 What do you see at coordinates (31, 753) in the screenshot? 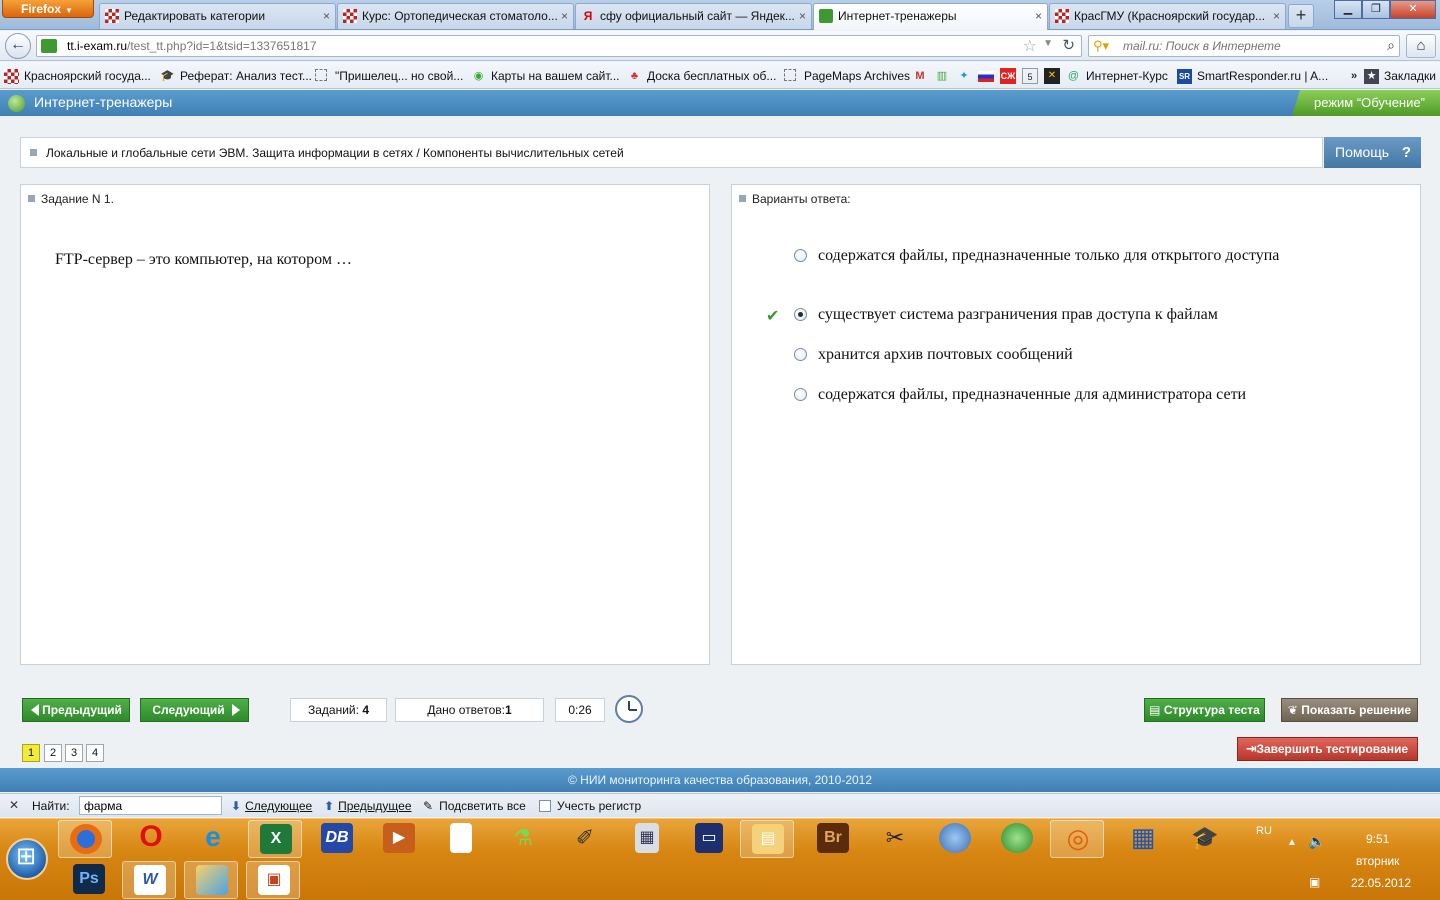
I see `page-number-1: 1` at bounding box center [31, 753].